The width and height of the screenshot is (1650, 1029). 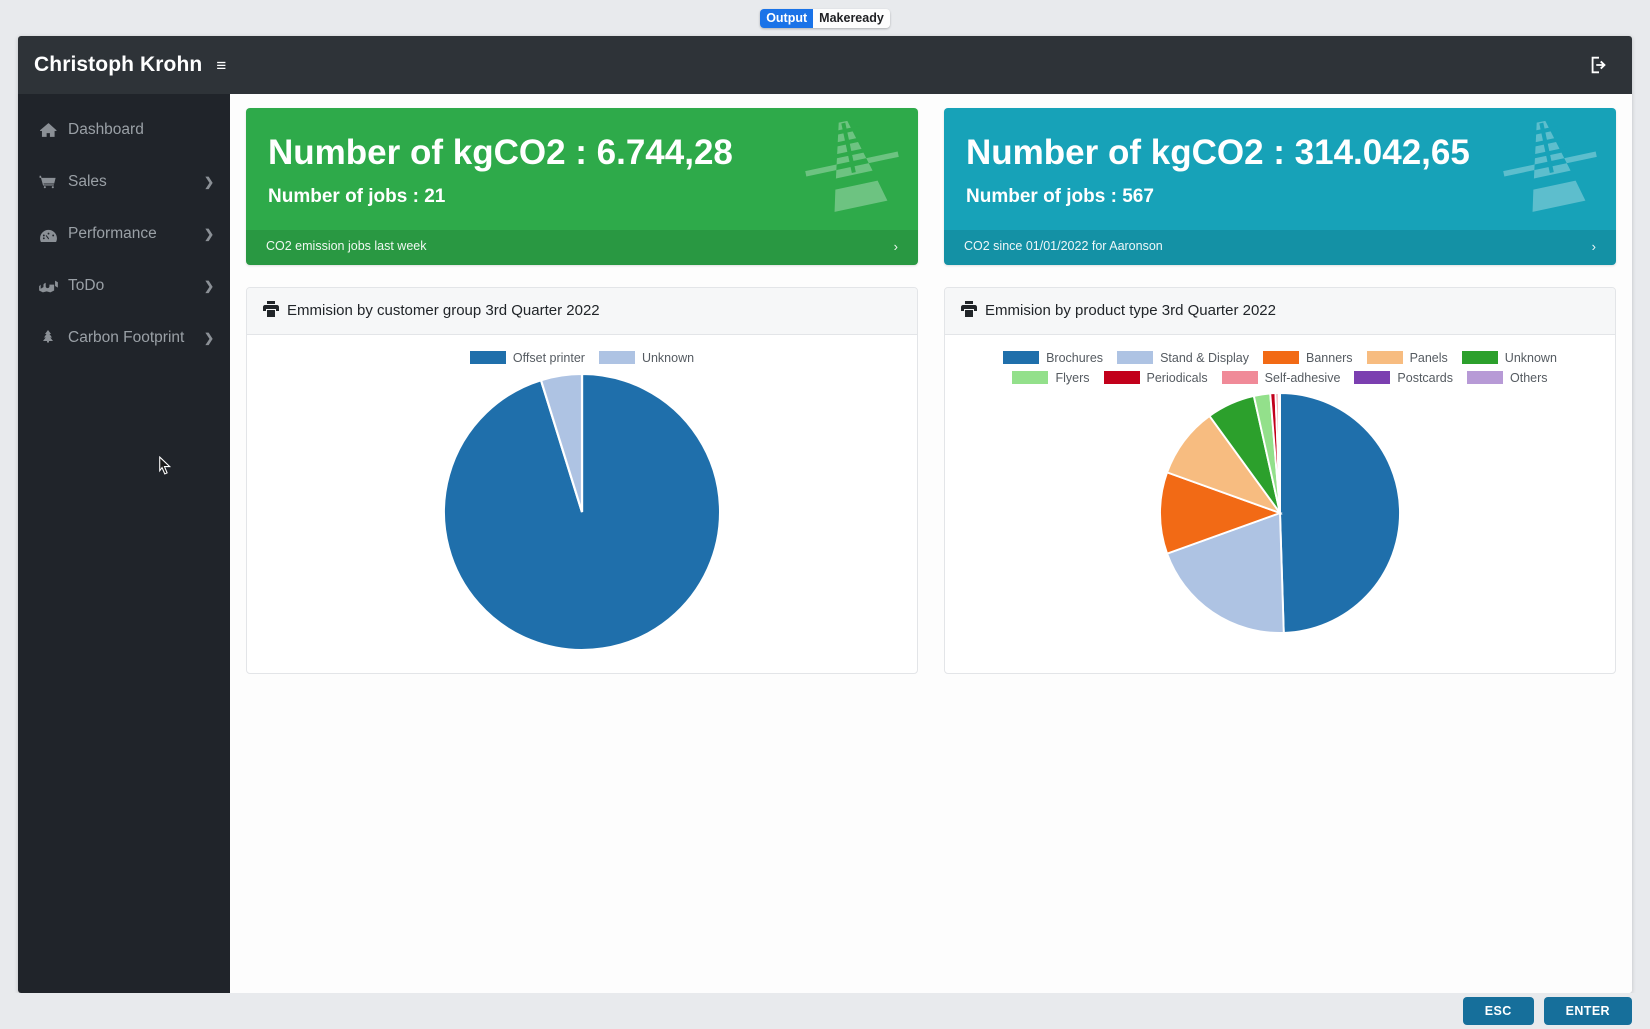 I want to click on legend-label: Postcards, so click(x=1425, y=377).